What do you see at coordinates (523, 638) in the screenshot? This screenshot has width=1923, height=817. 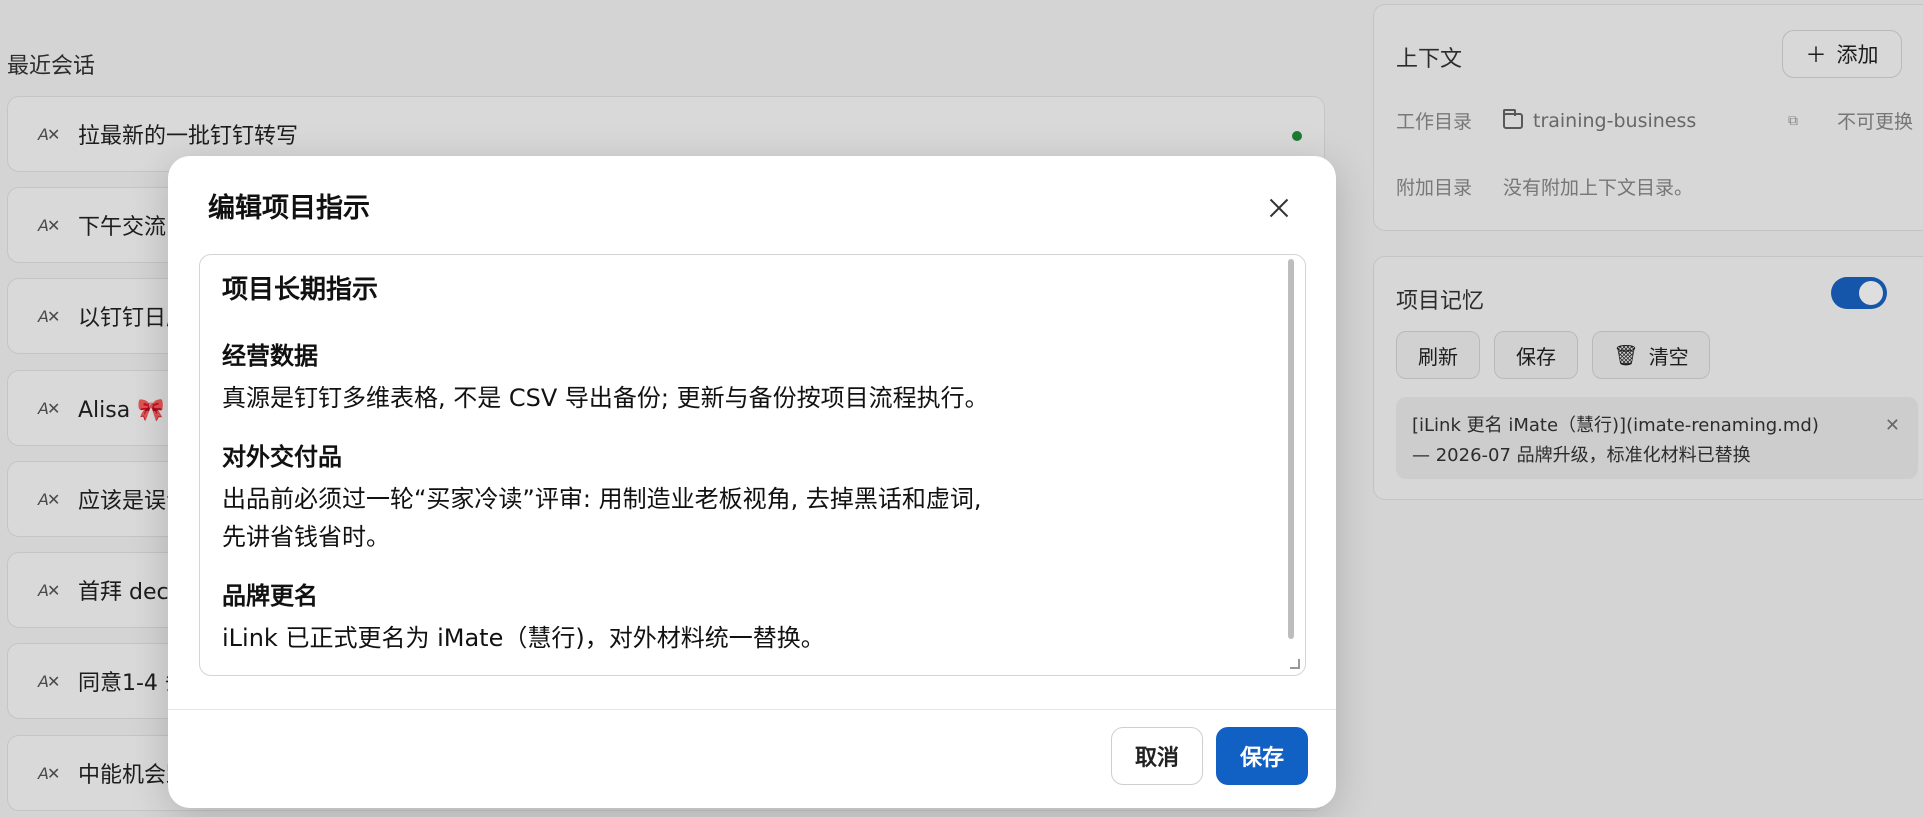 I see `section-body: iLink 已正式更名为 iMate（慧行)，对外材料统一替换。` at bounding box center [523, 638].